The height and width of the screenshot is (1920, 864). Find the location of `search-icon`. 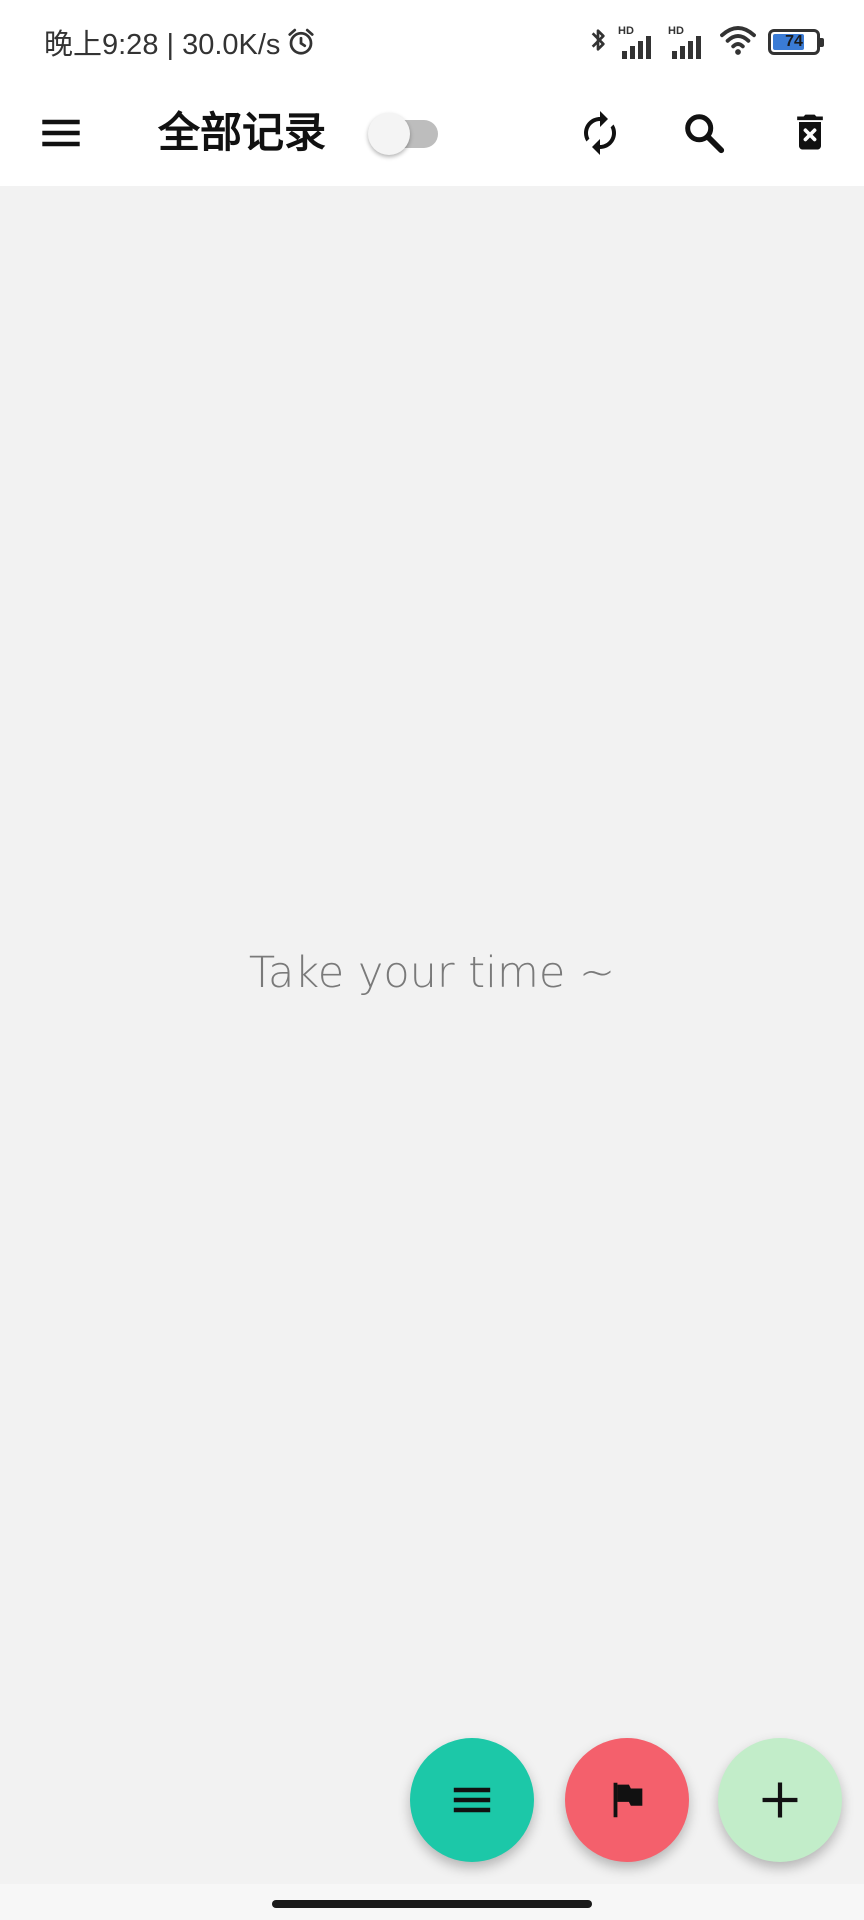

search-icon is located at coordinates (705, 134).